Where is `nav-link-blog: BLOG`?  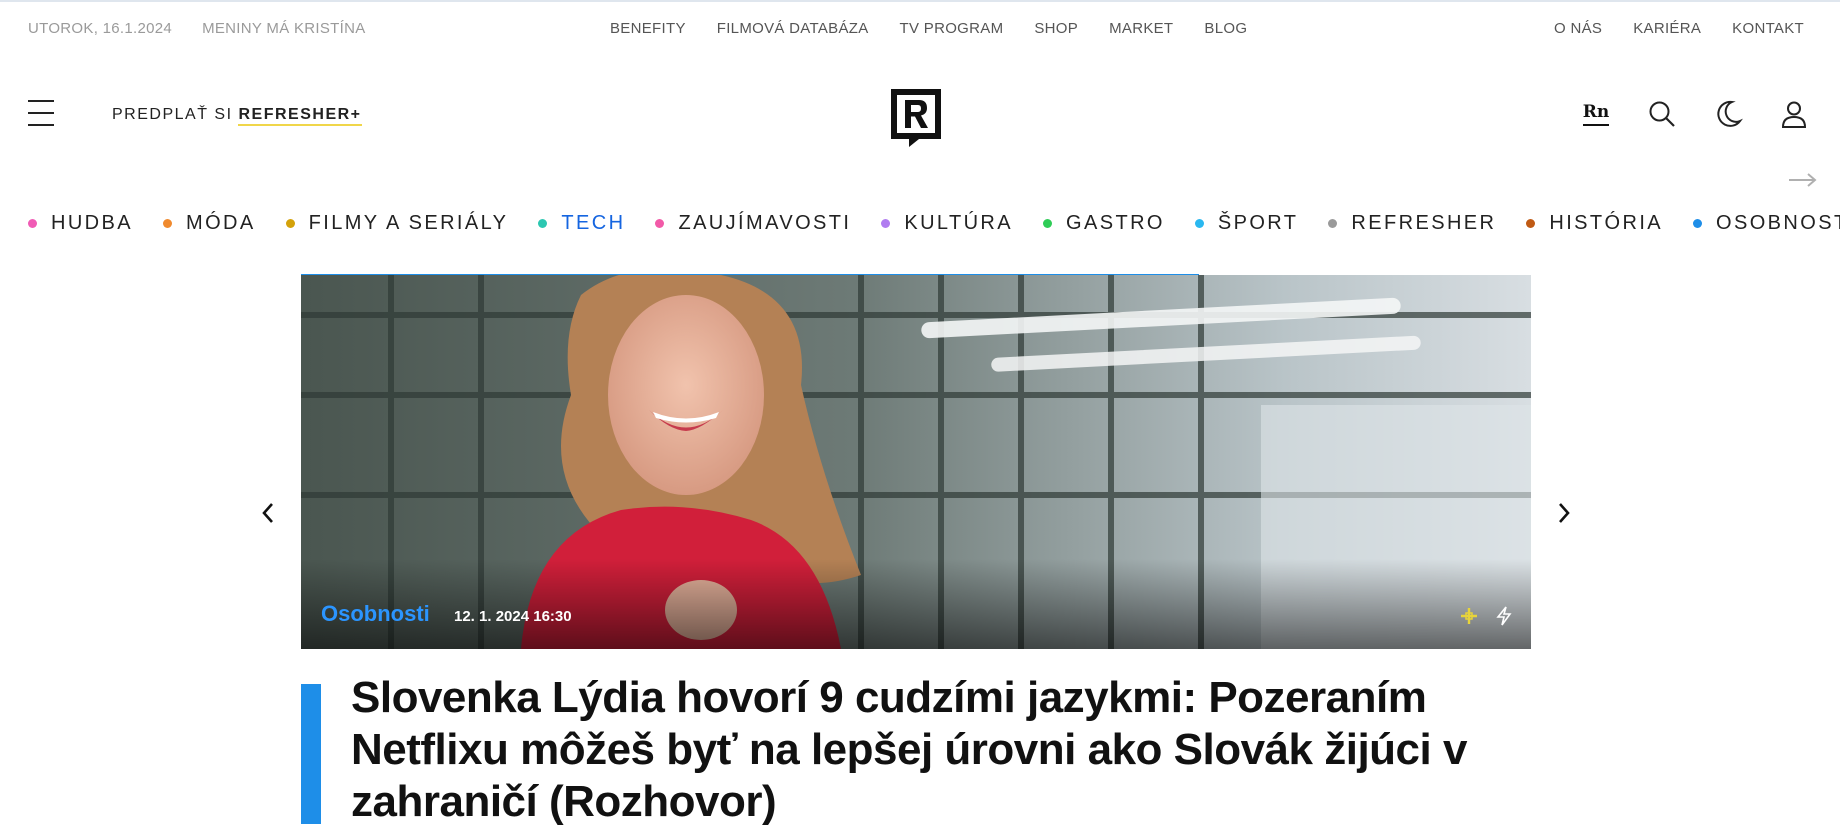
nav-link-blog: BLOG is located at coordinates (1225, 28).